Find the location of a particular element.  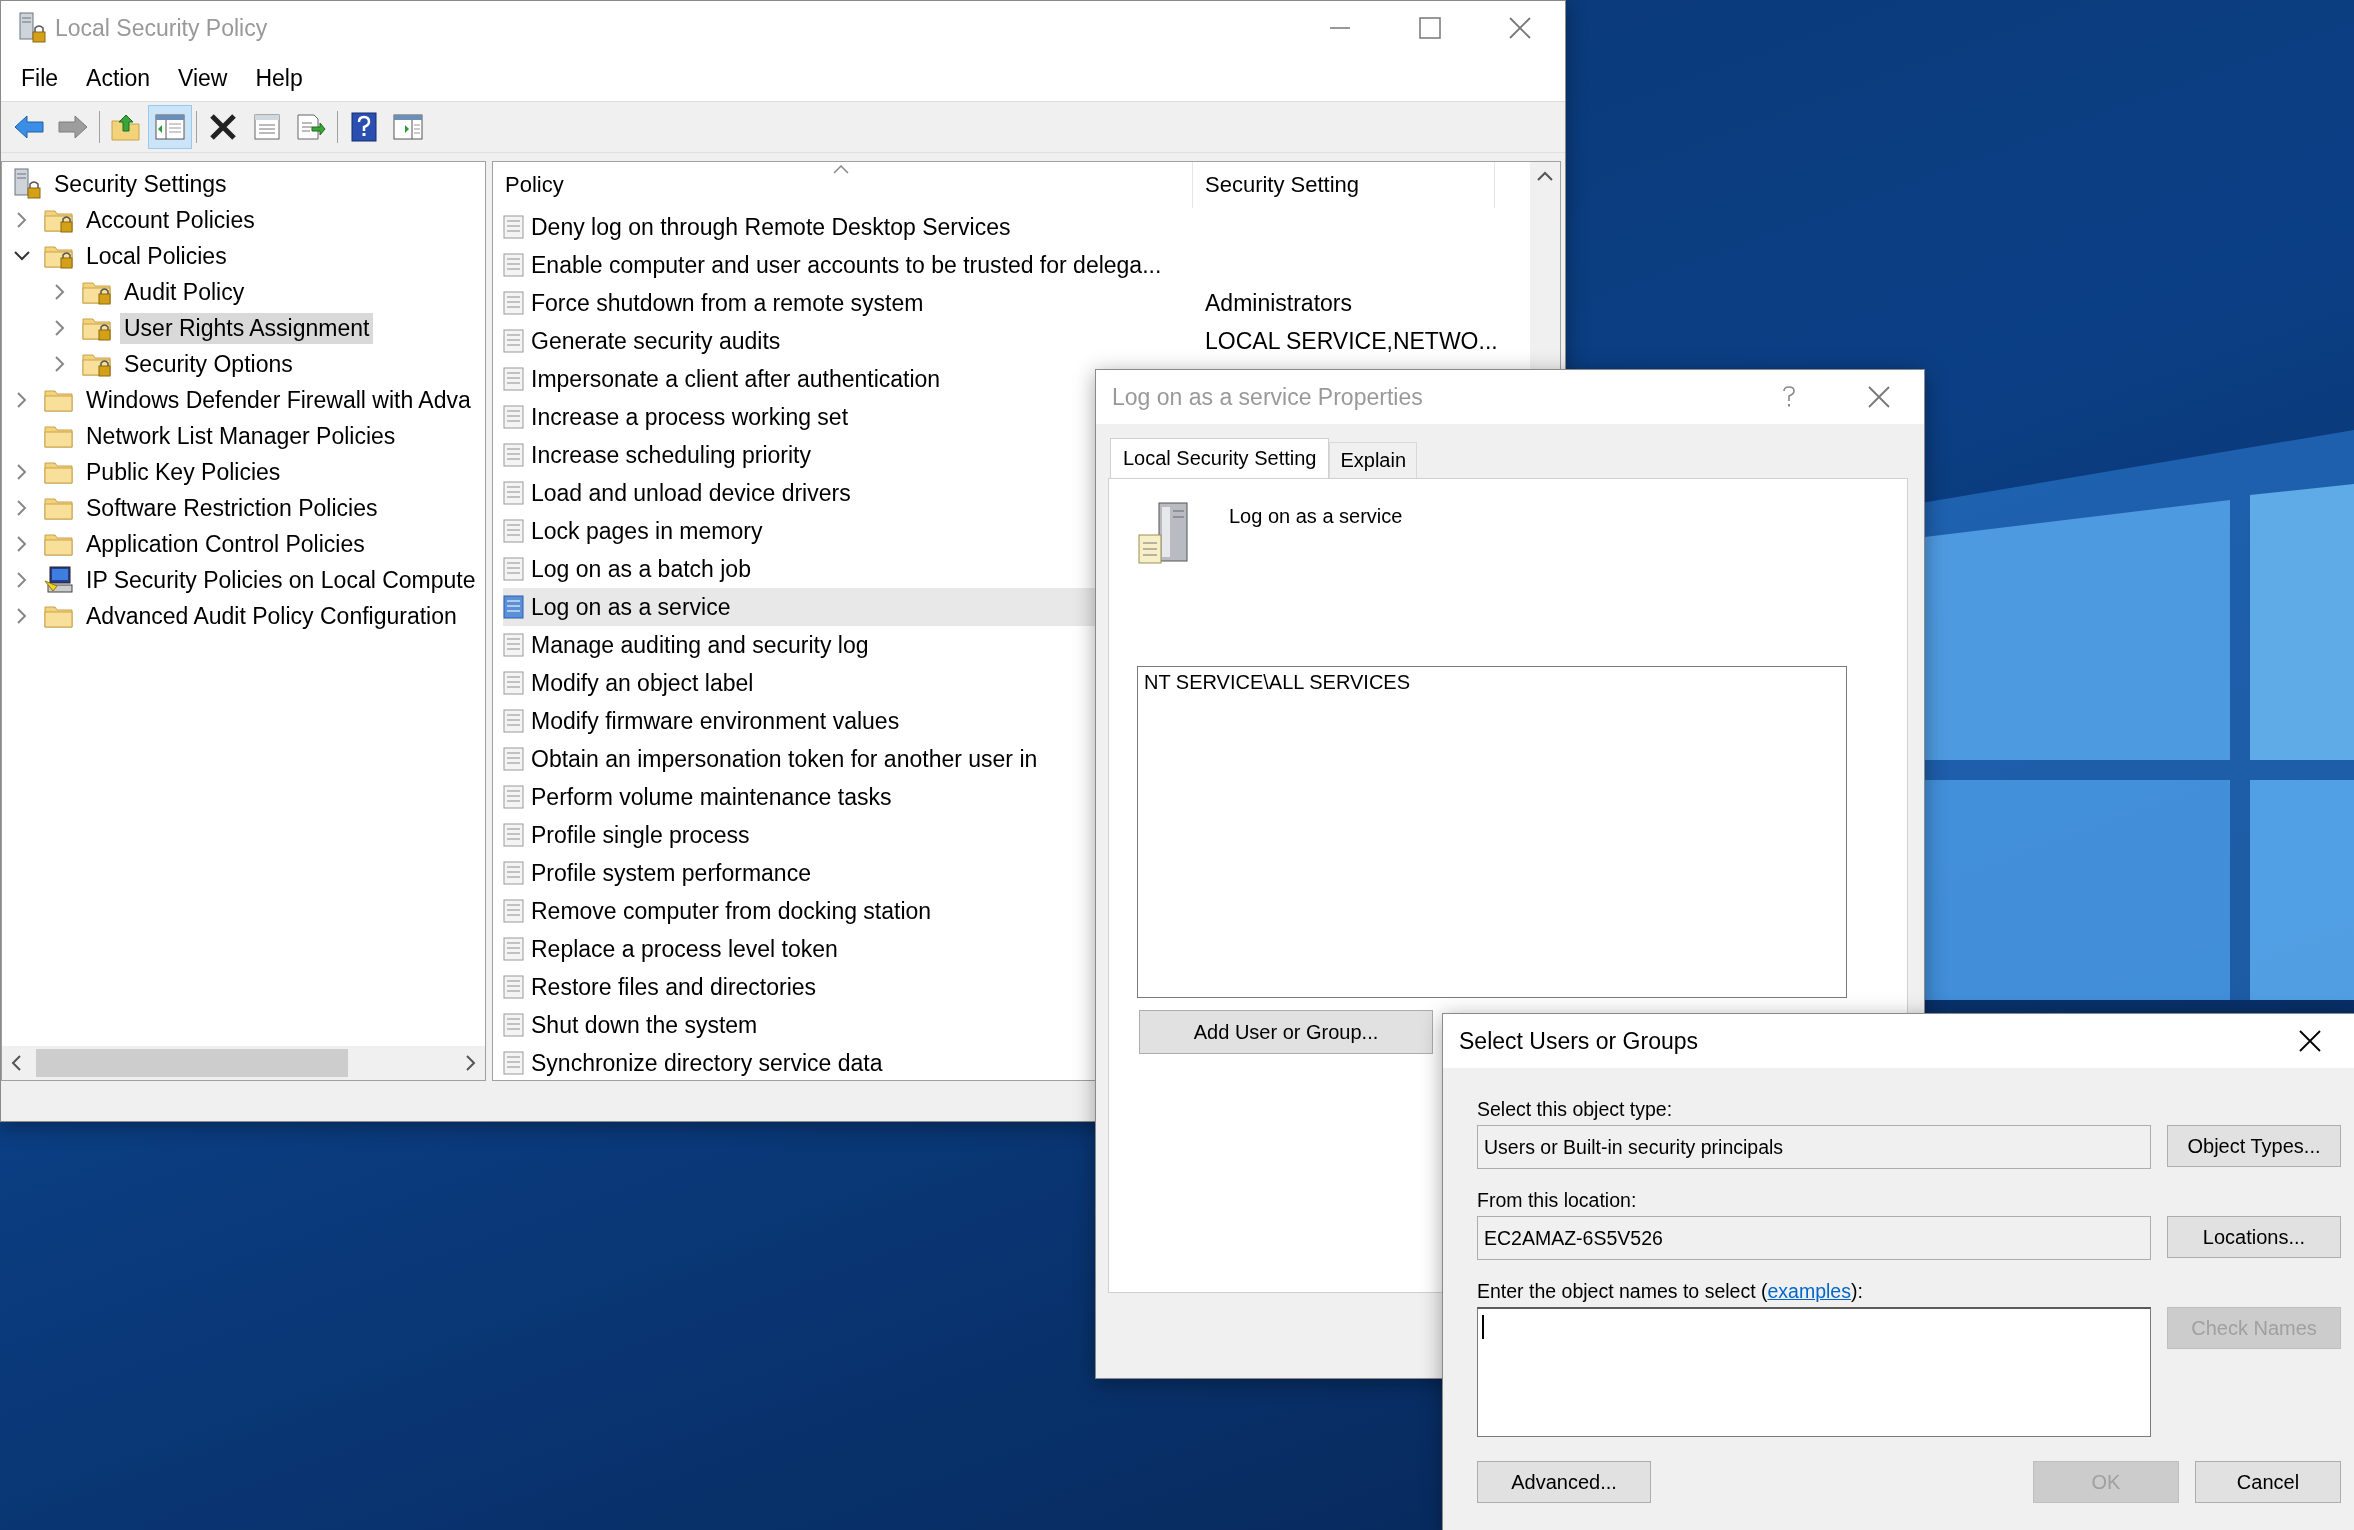

policy-name: Manage auditing and security log is located at coordinates (700, 645).